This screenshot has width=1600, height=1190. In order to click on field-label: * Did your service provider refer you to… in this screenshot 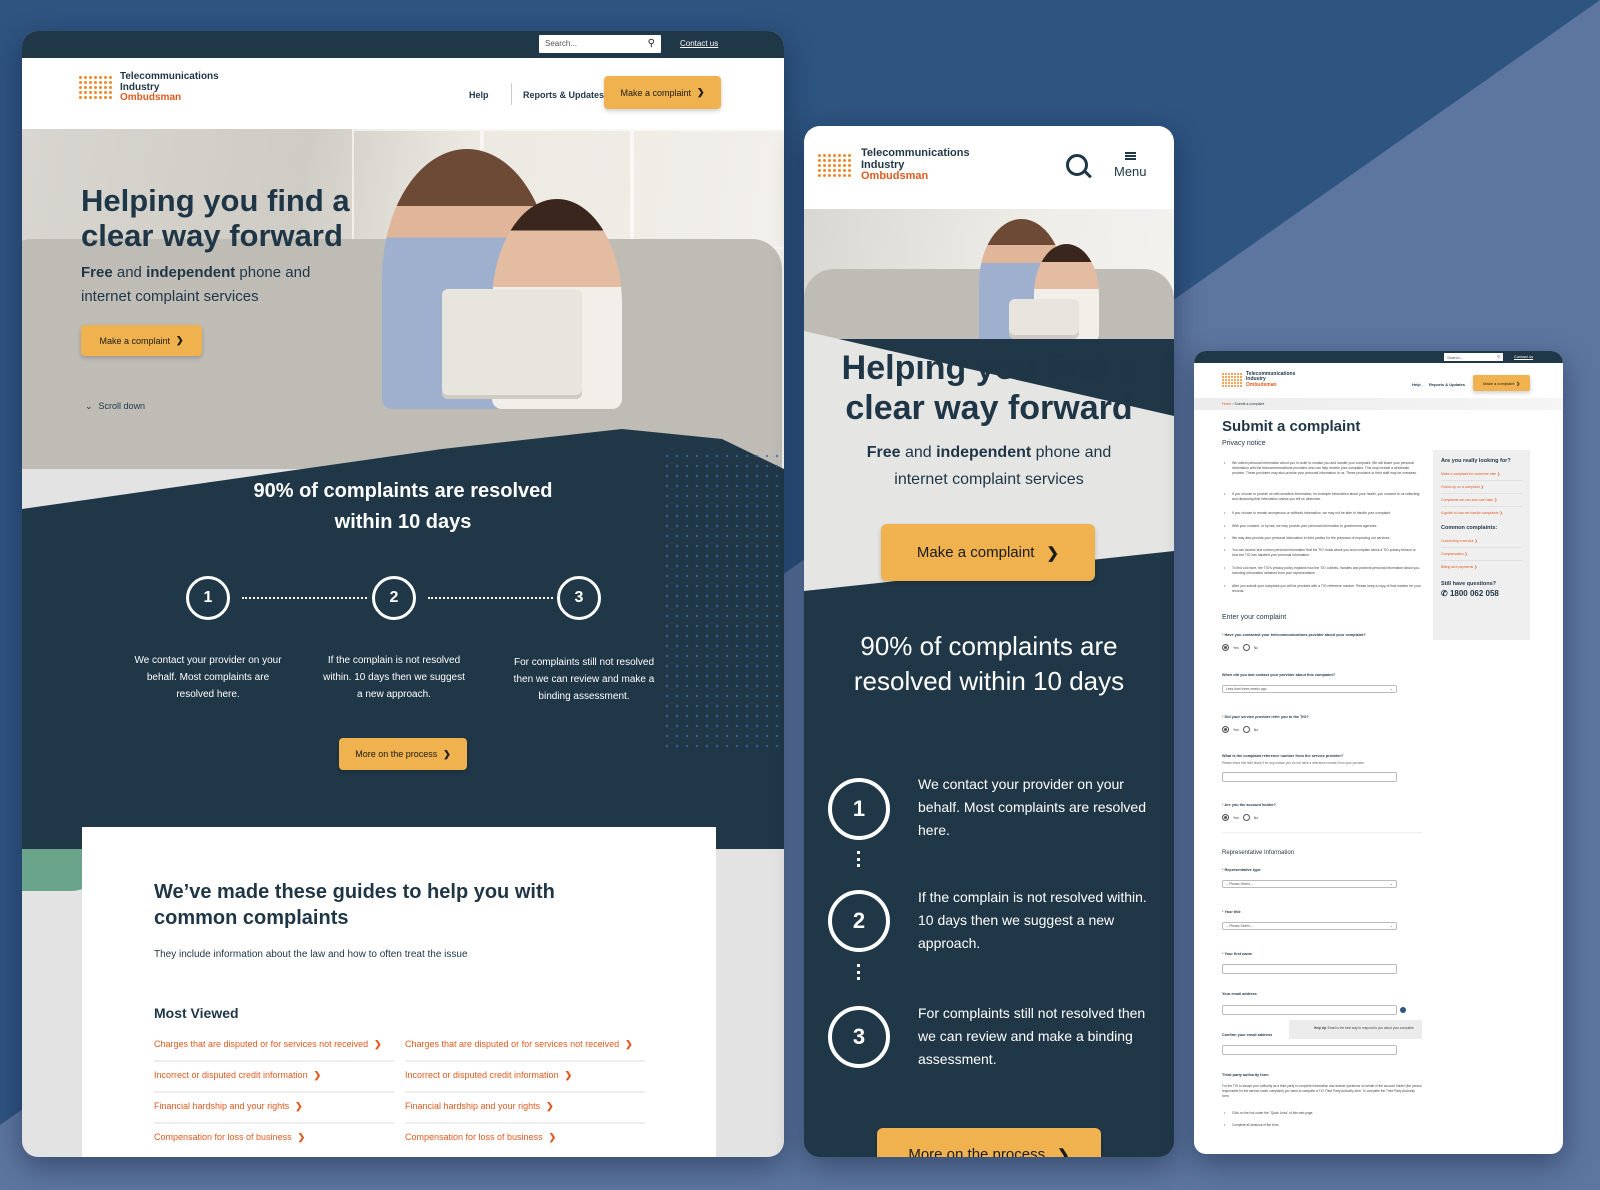, I will do `click(1265, 717)`.